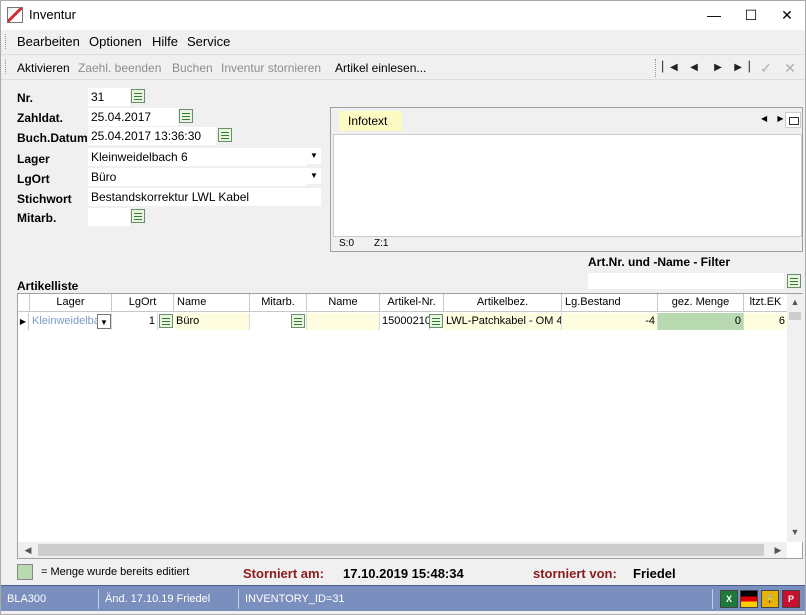  Describe the element at coordinates (766, 68) in the screenshot. I see `confirm-icon: ✓` at that location.